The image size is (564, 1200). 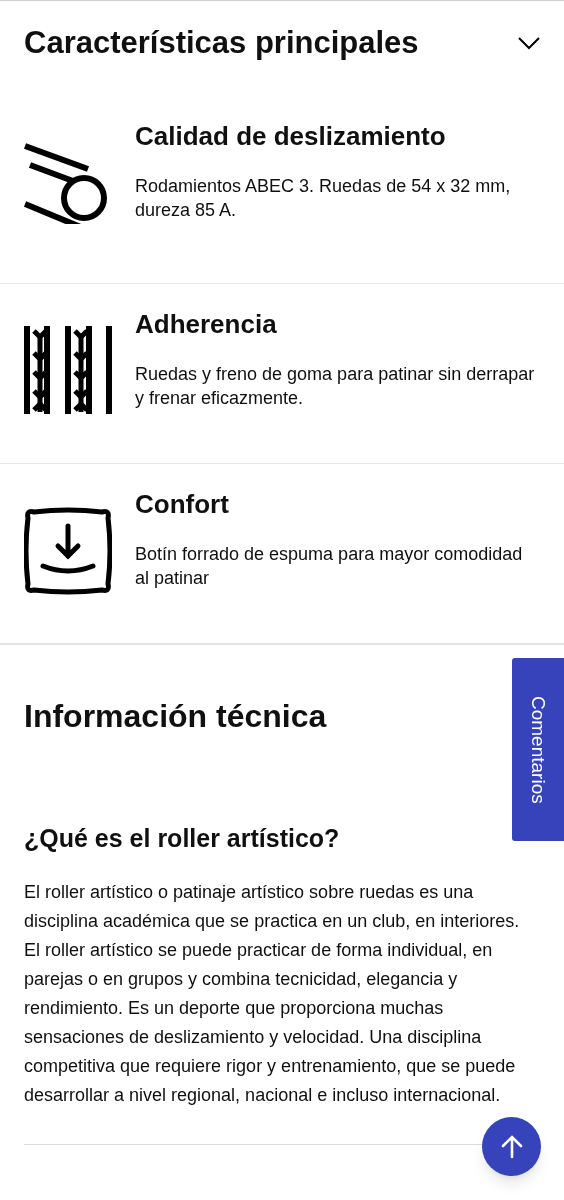 What do you see at coordinates (291, 136) in the screenshot?
I see `feature-title: Calidad de deslizamiento` at bounding box center [291, 136].